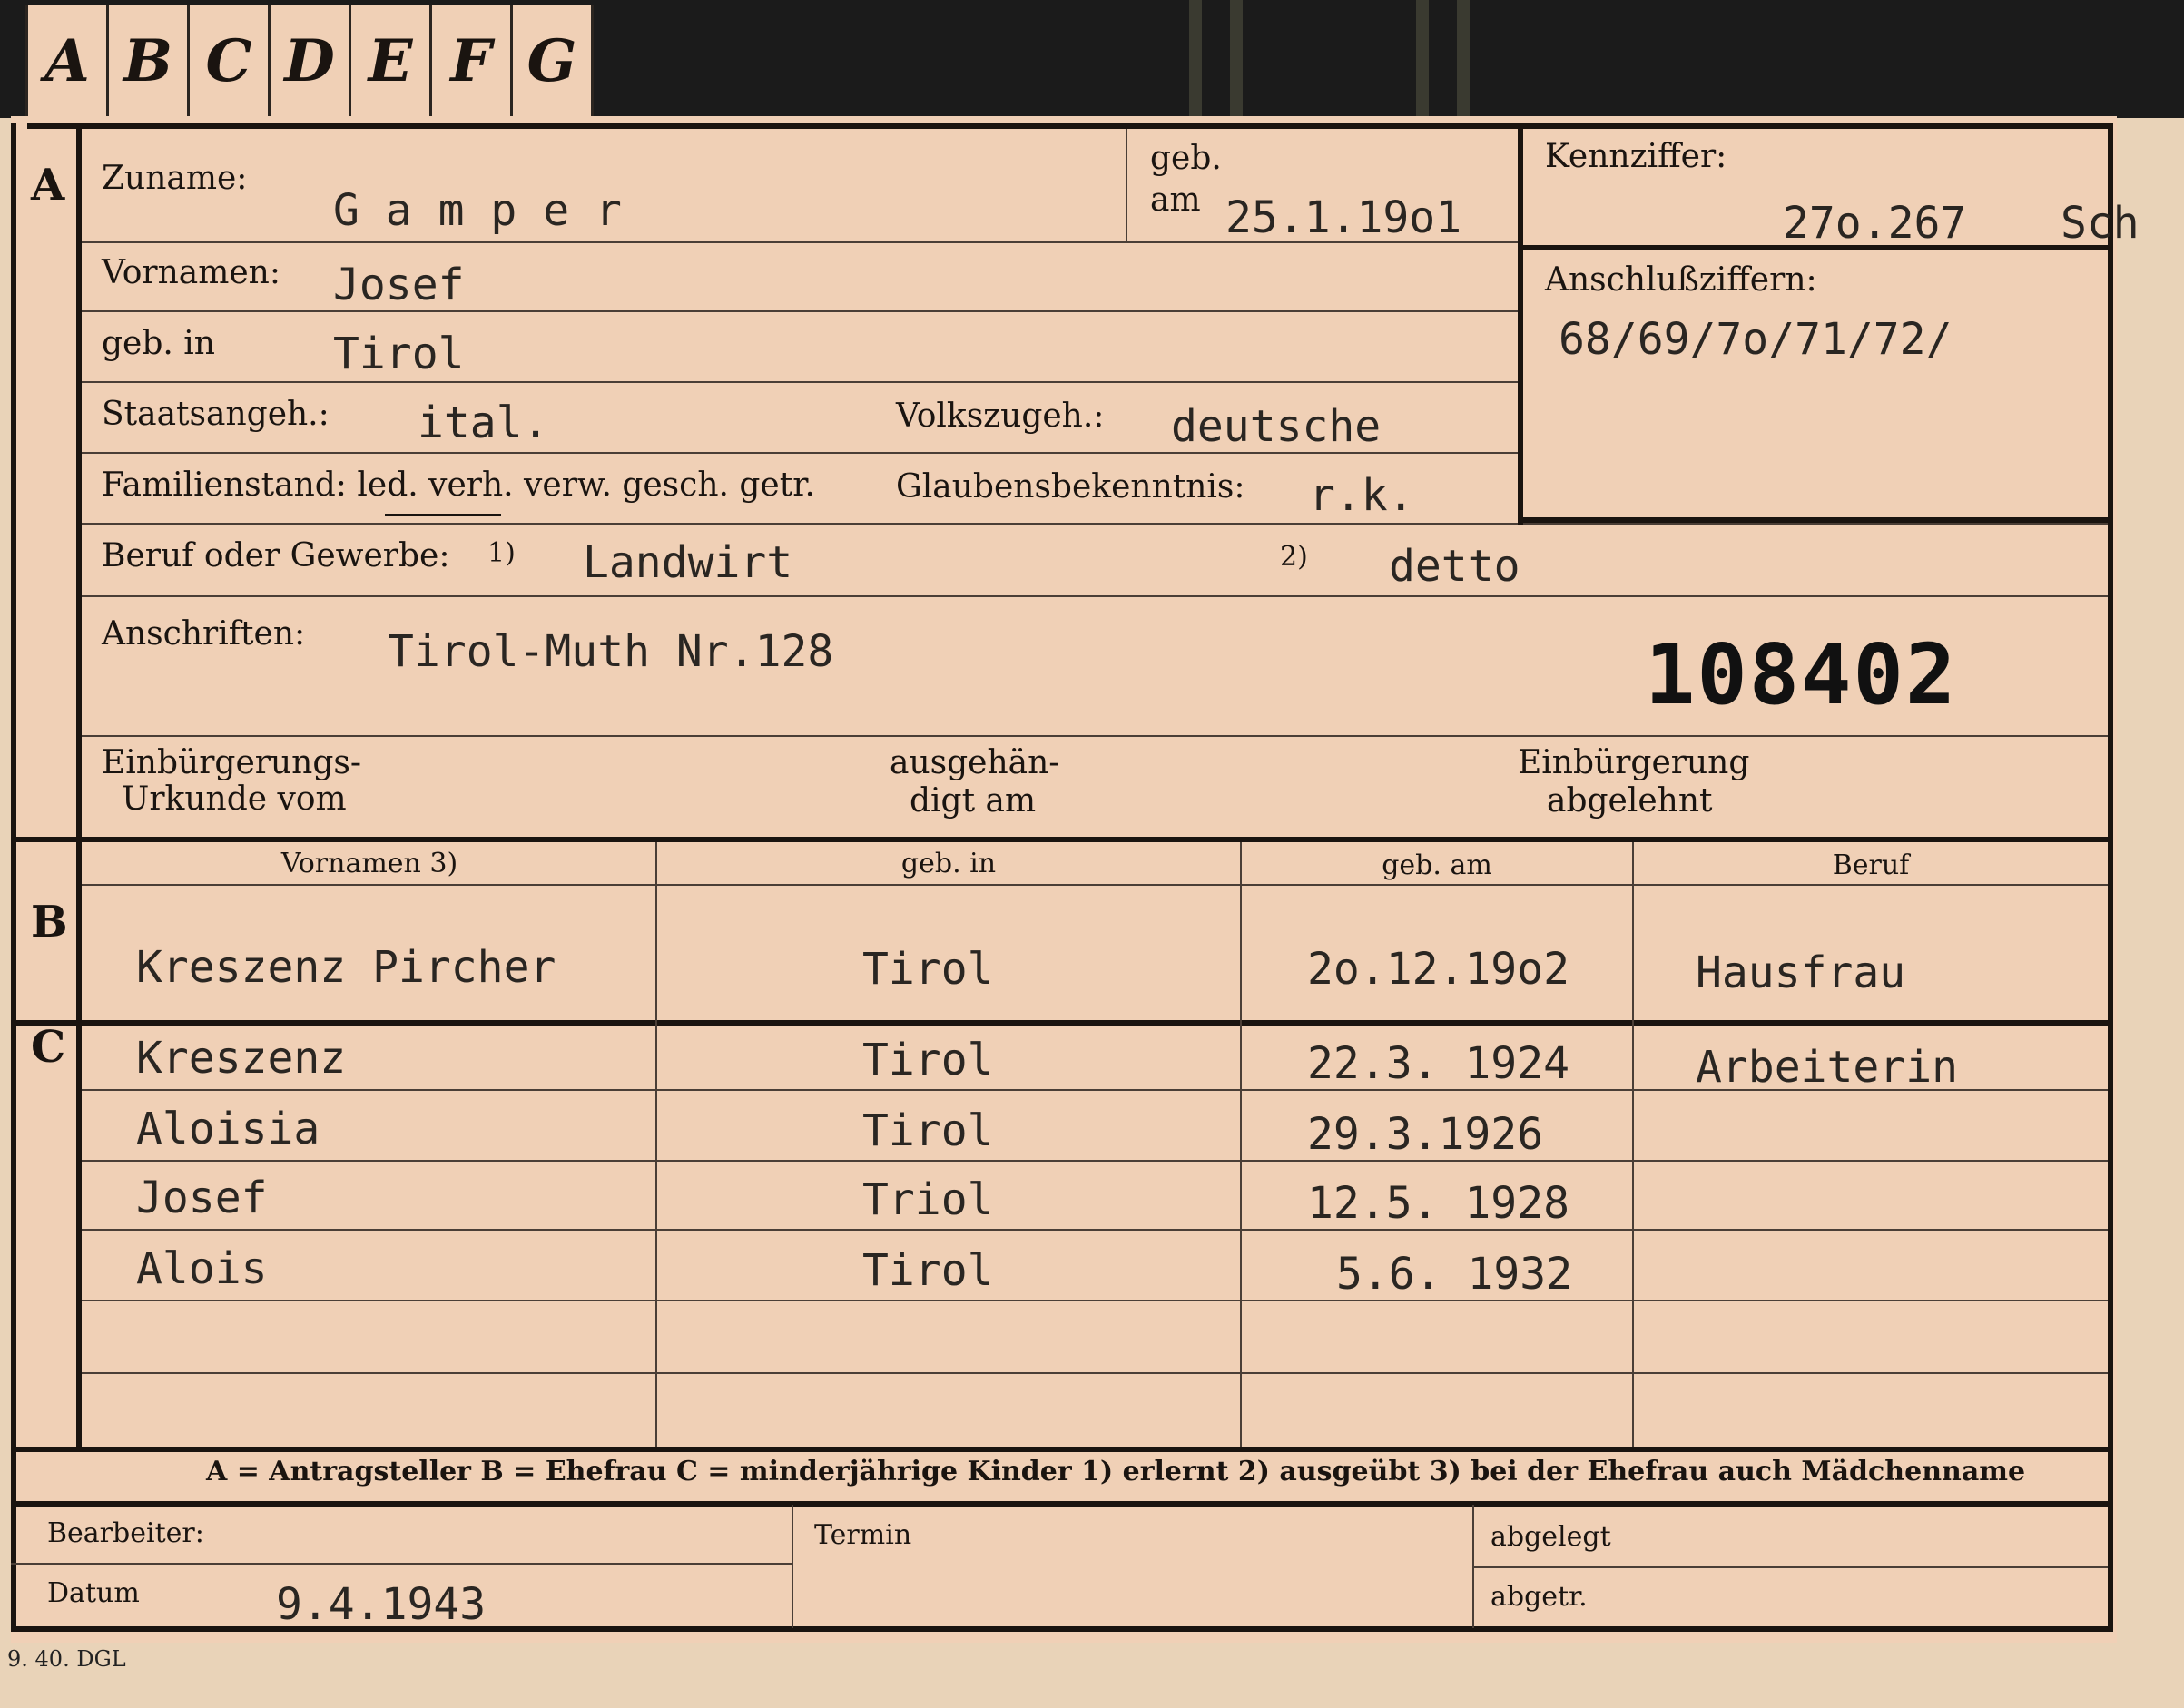 The width and height of the screenshot is (2184, 1708). What do you see at coordinates (1438, 969) in the screenshot?
I see `spouse-birthdate: 2o.12.19o2` at bounding box center [1438, 969].